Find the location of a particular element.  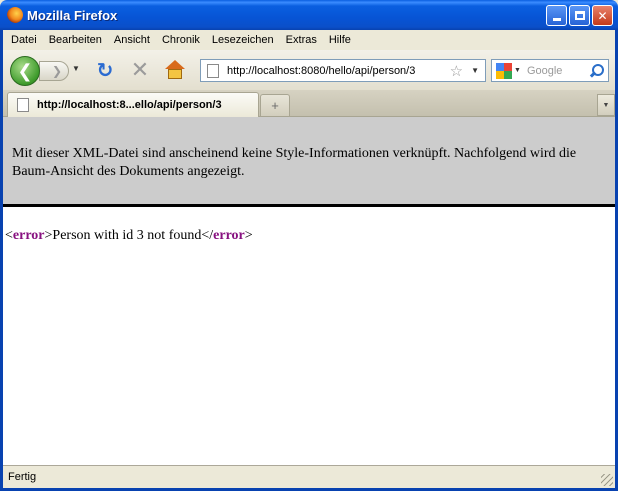

plus-icon: + is located at coordinates (275, 105).